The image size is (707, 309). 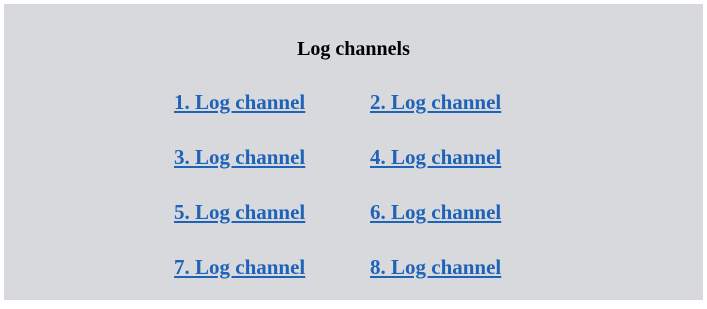 I want to click on log-channel-4-link: 4. Log channel, so click(x=460, y=171).